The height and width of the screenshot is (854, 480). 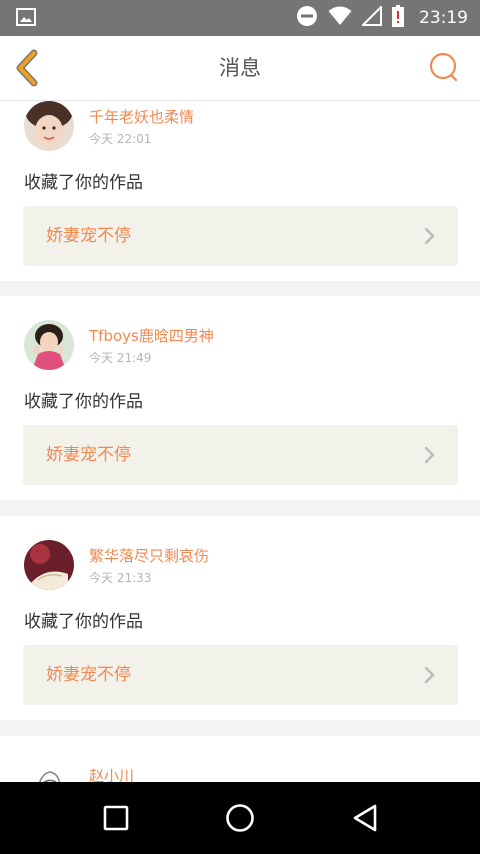 I want to click on notification-card: 赵小川, so click(x=240, y=759).